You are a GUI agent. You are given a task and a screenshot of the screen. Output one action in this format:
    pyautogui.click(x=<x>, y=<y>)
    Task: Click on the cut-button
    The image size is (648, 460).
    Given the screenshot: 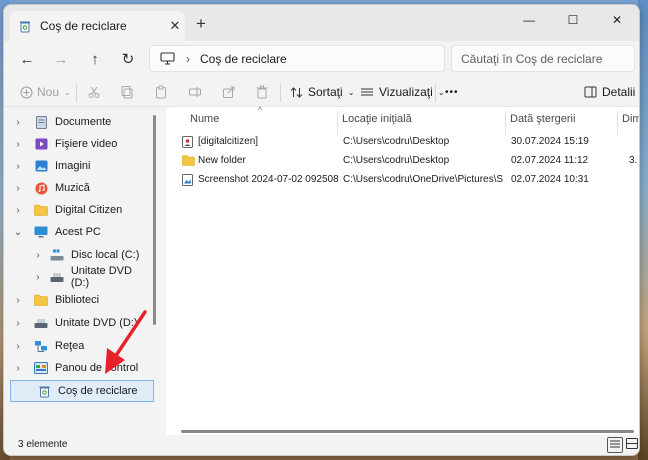 What is the action you would take?
    pyautogui.click(x=94, y=92)
    